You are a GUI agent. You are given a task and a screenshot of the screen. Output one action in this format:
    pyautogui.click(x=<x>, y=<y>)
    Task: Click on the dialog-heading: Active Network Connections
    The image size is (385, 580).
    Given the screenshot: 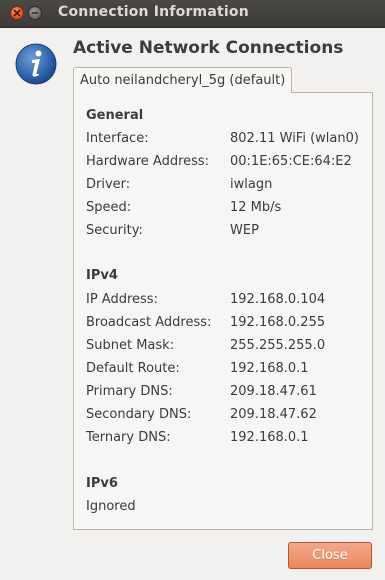 What is the action you would take?
    pyautogui.click(x=208, y=48)
    